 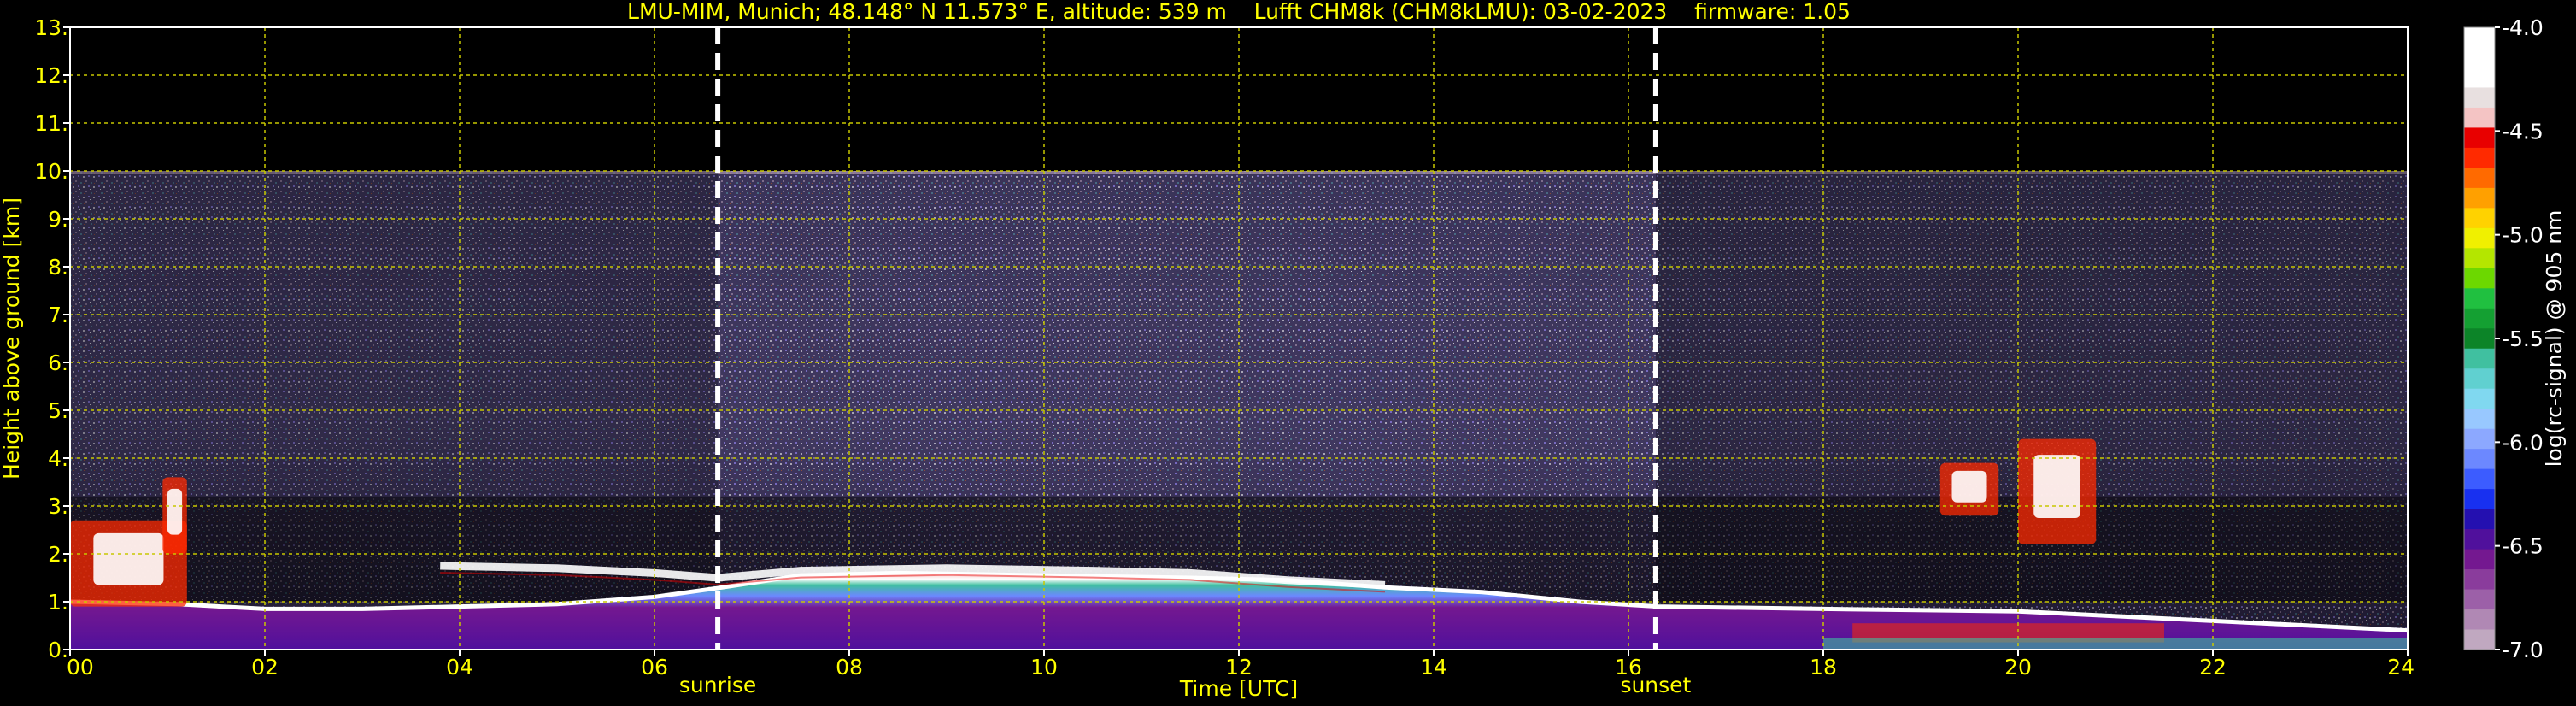 I want to click on x-tick-label-4: 08, so click(x=849, y=667).